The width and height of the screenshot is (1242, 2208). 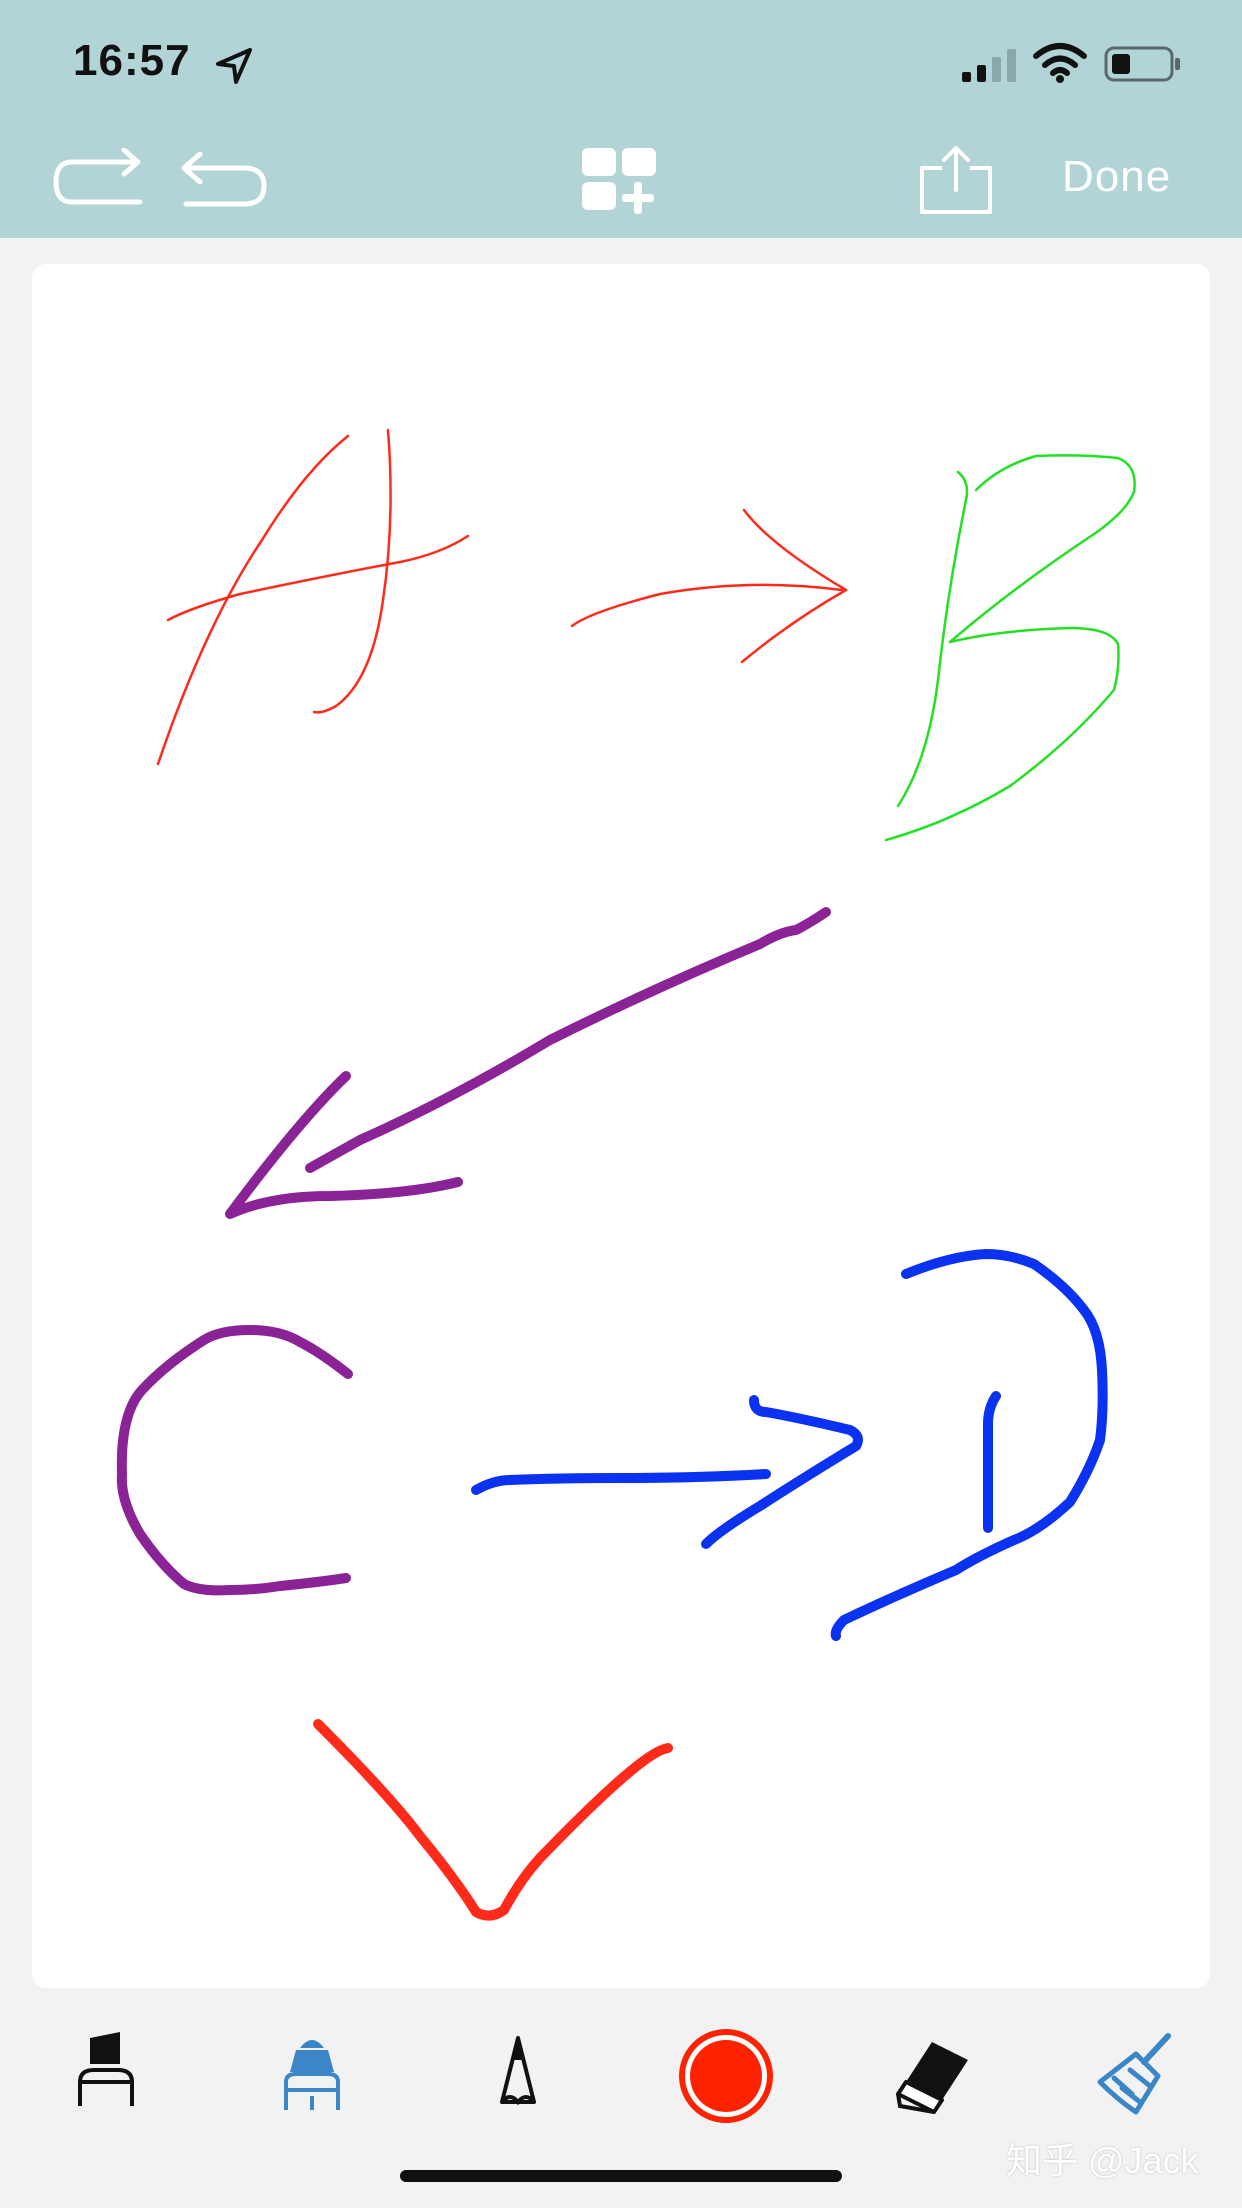 I want to click on cellular-signal-icon, so click(x=989, y=65).